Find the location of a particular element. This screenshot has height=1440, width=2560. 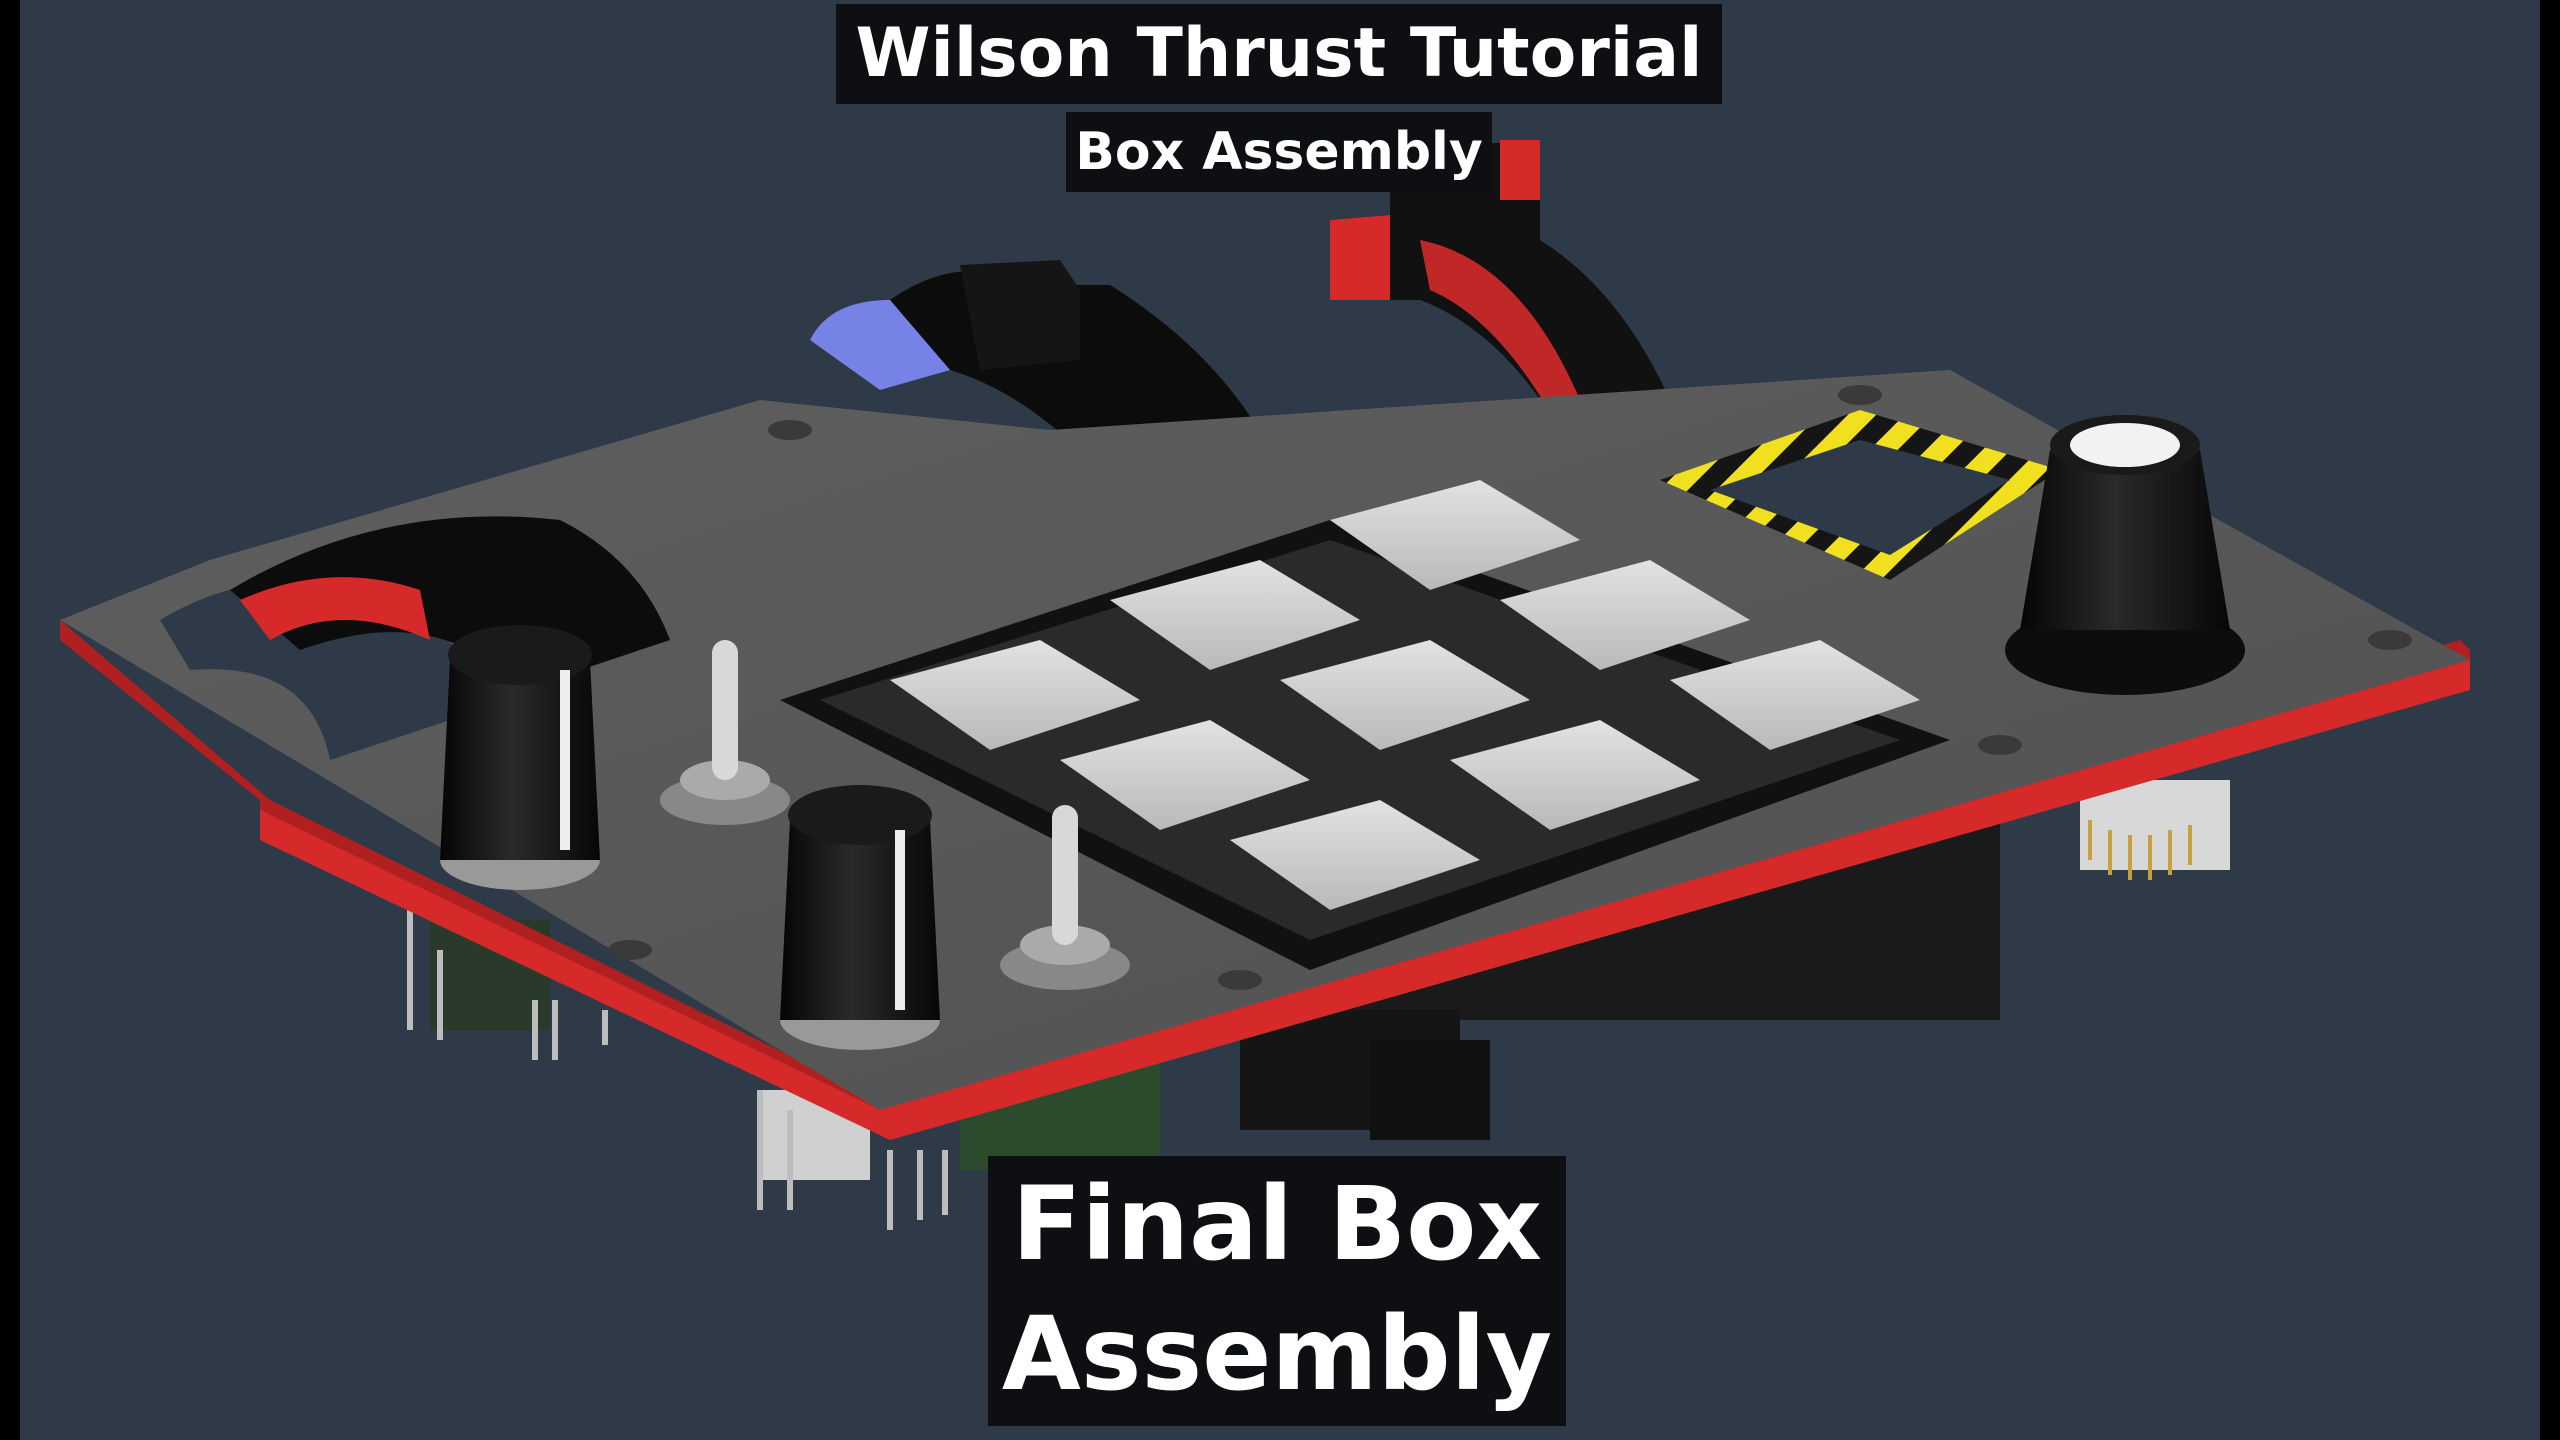

video-subtitle: Box Assembly is located at coordinates (1279, 152).